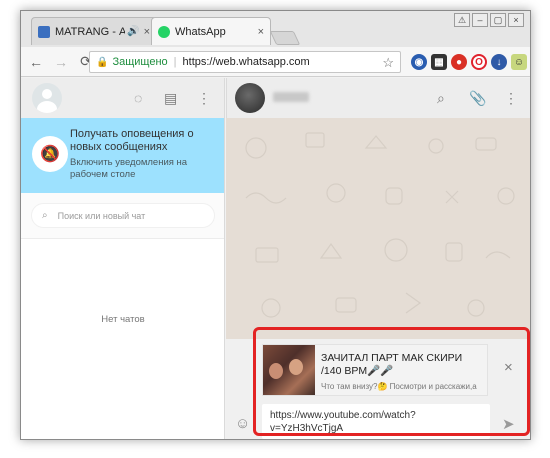  Describe the element at coordinates (122, 98) in the screenshot. I see `profile-header: ◌ ▤ ⋮` at that location.